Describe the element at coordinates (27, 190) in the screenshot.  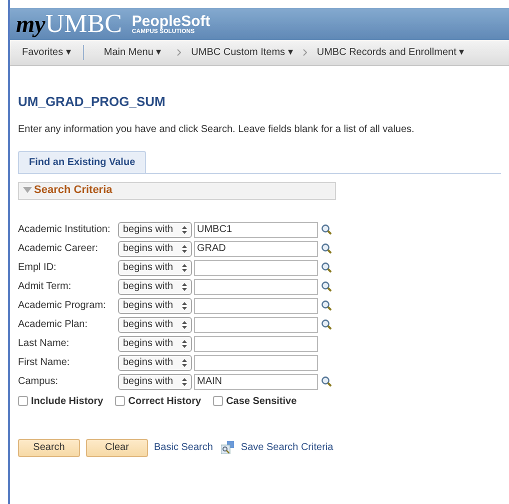
I see `triangle-icon` at that location.